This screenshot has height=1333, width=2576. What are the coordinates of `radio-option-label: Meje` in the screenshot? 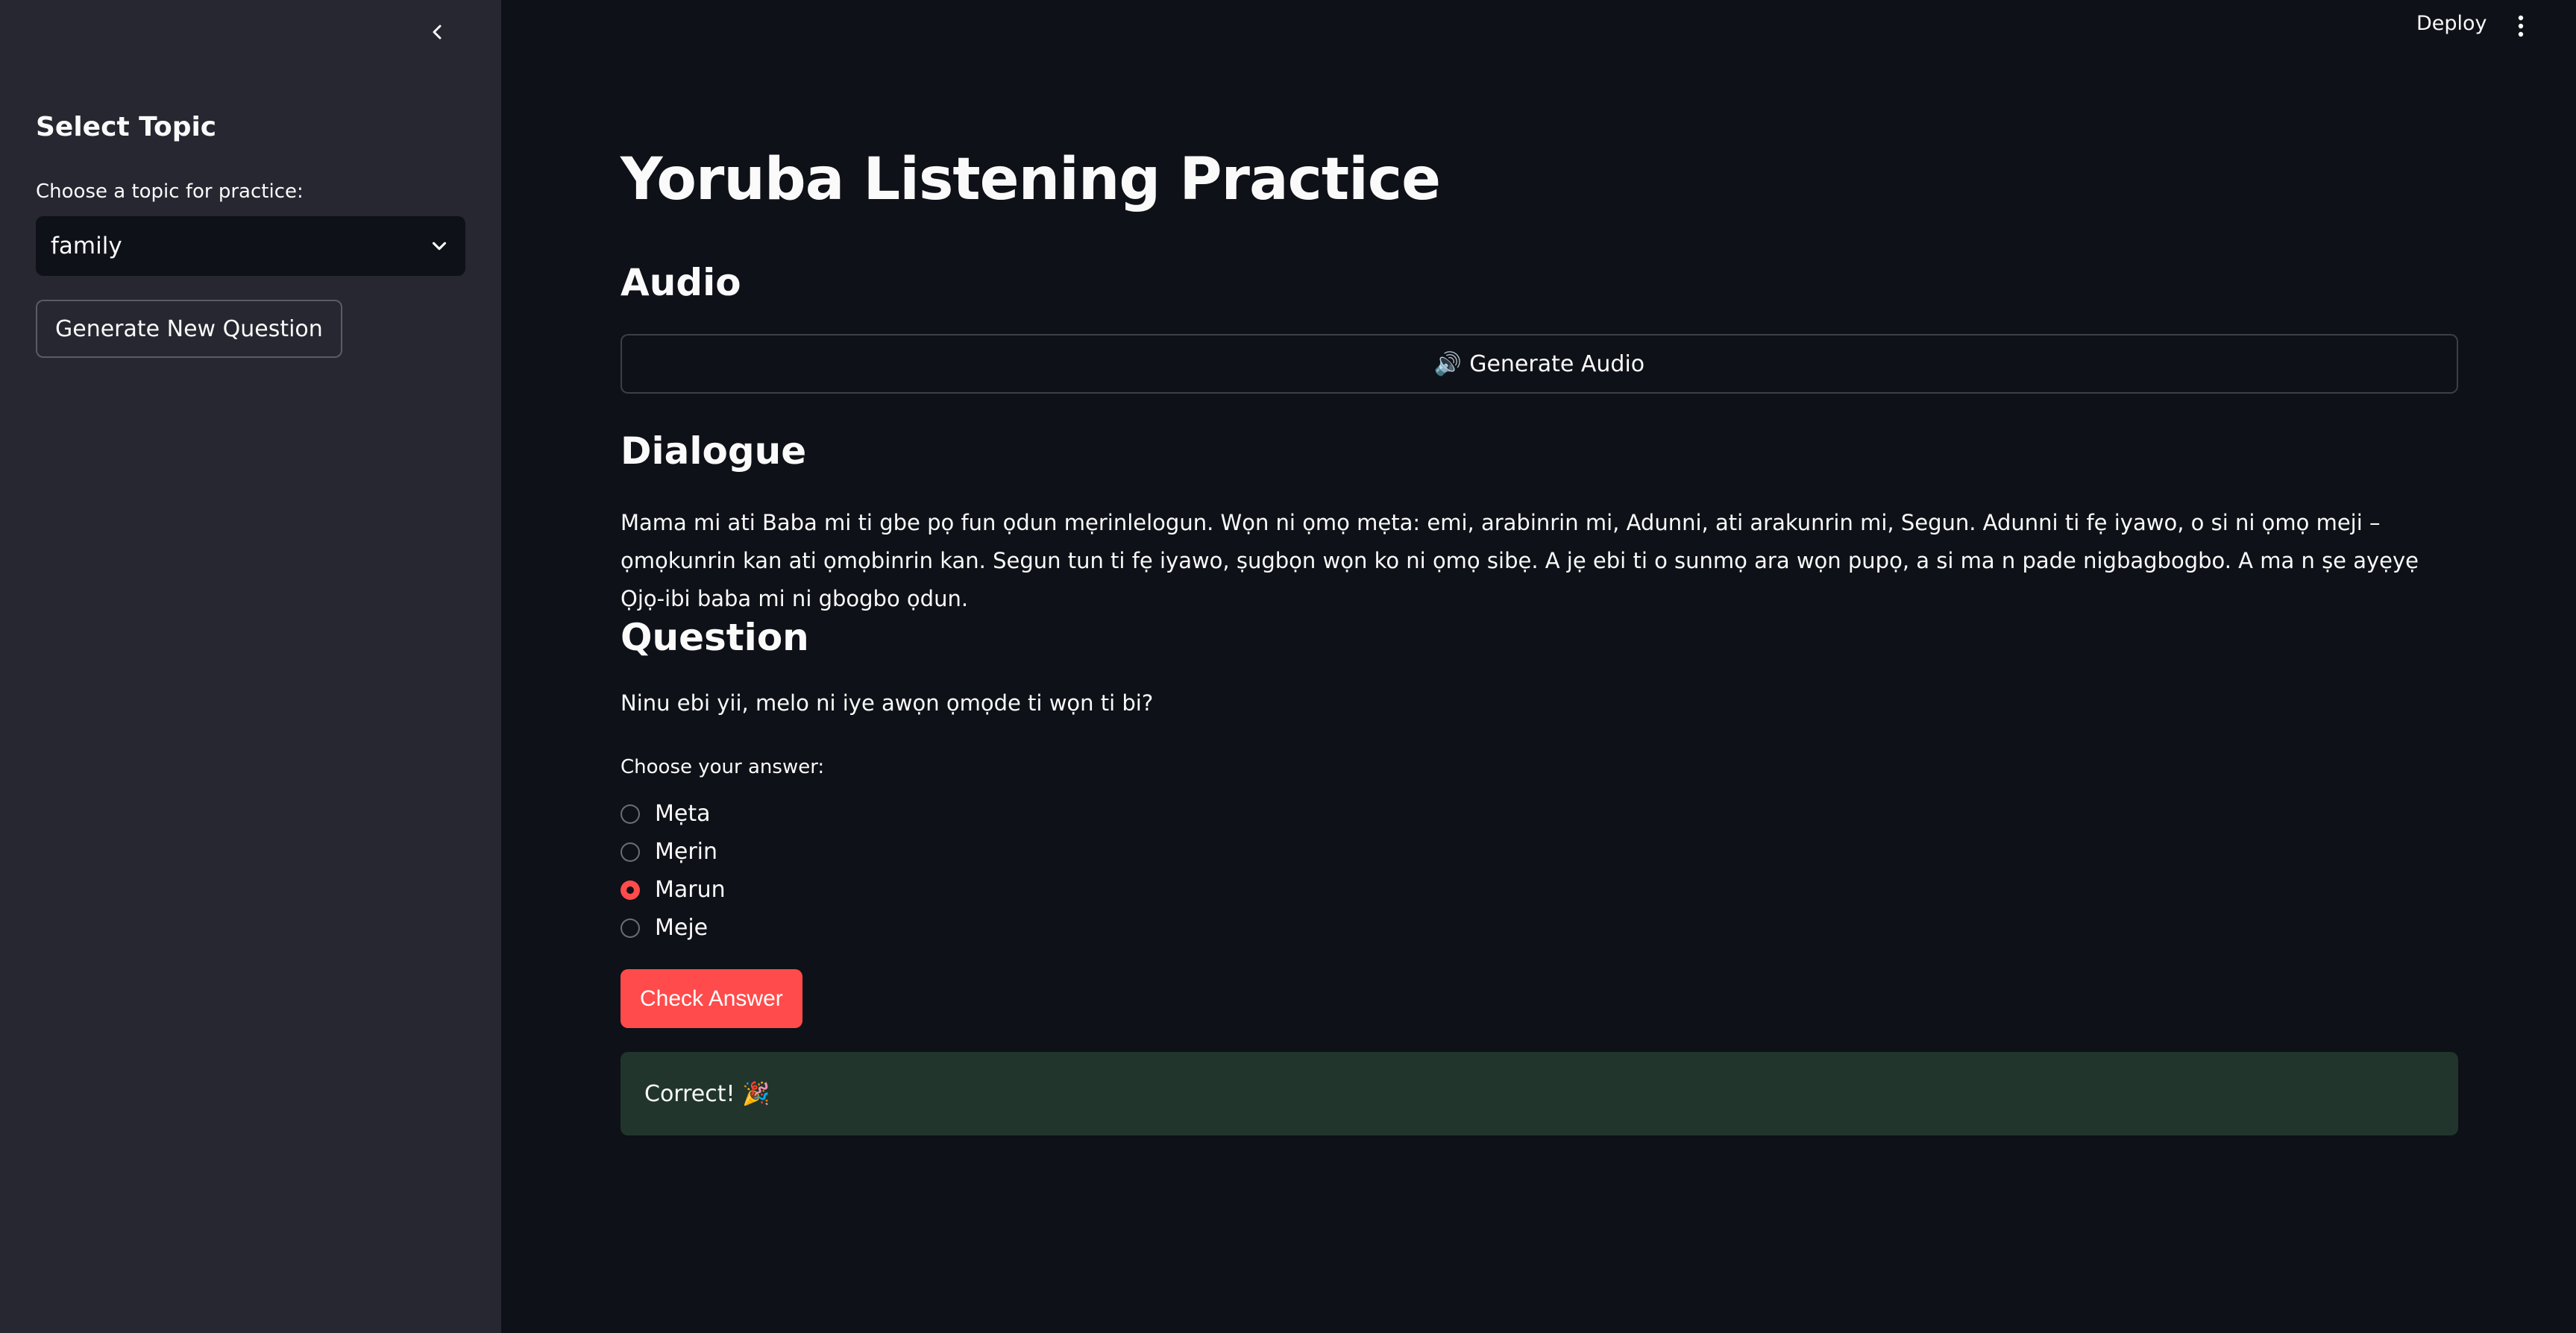 It's located at (682, 928).